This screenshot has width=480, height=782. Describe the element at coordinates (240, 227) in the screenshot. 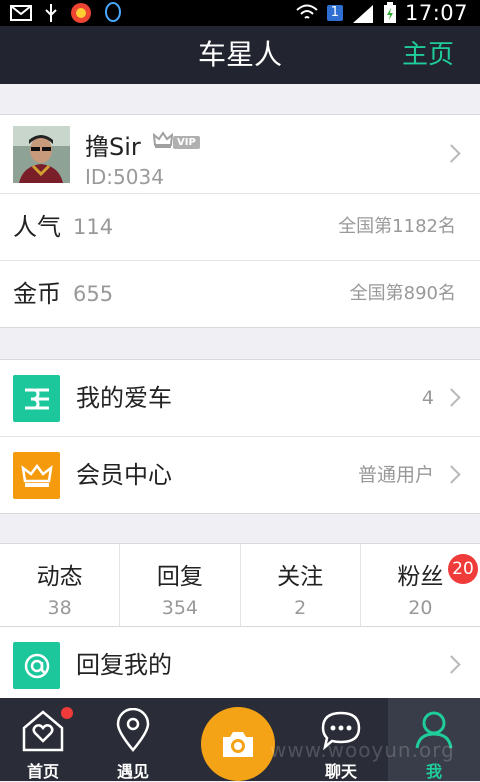

I see `popularity-row: 人气 114 全国第1182名` at that location.